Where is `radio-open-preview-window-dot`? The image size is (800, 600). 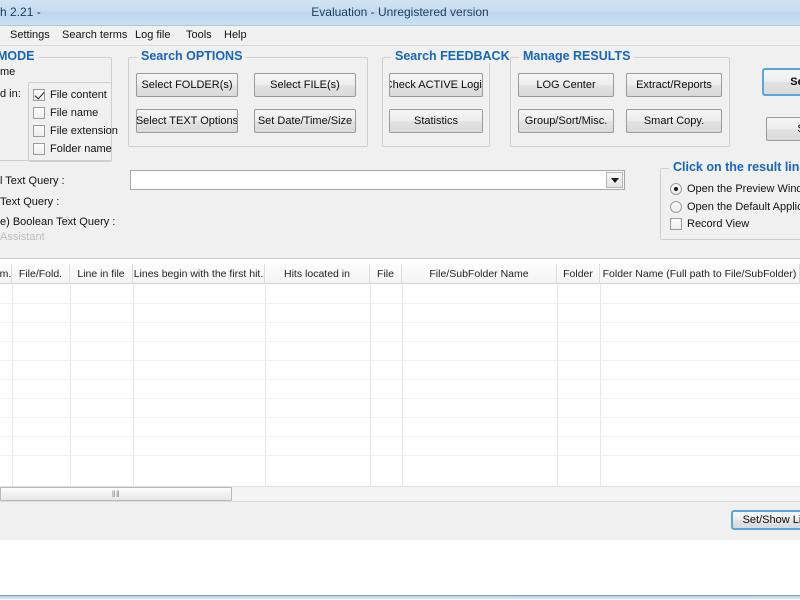
radio-open-preview-window-dot is located at coordinates (676, 189).